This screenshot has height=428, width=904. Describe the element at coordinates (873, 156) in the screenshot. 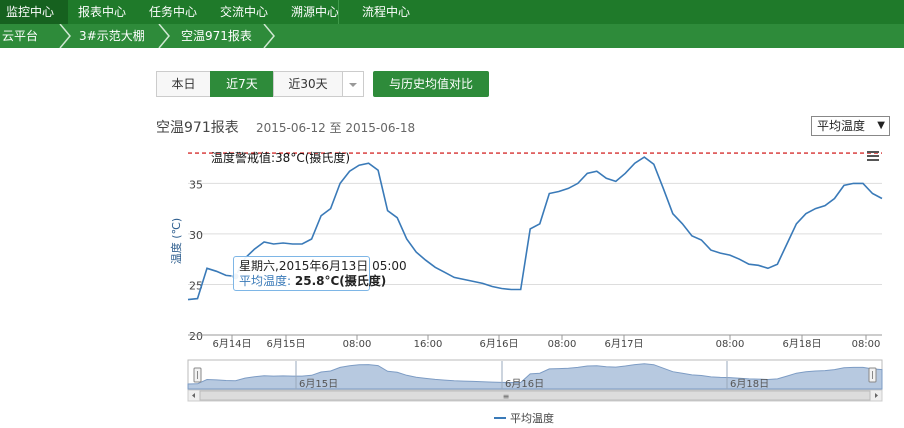

I see `chart-menu-icon` at that location.